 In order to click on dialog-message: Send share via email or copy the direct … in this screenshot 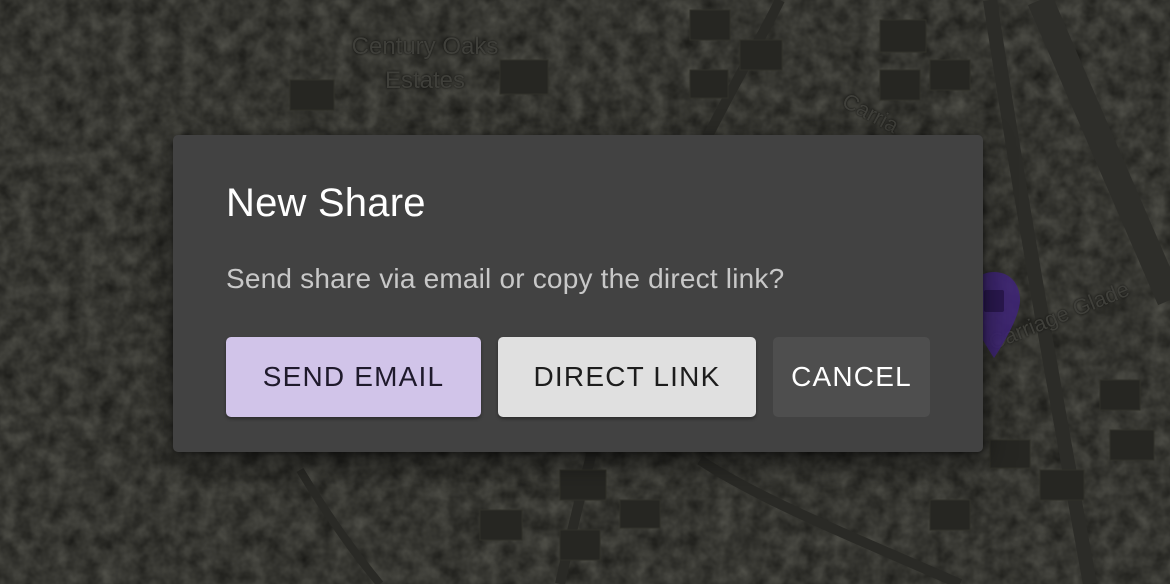, I will do `click(505, 278)`.